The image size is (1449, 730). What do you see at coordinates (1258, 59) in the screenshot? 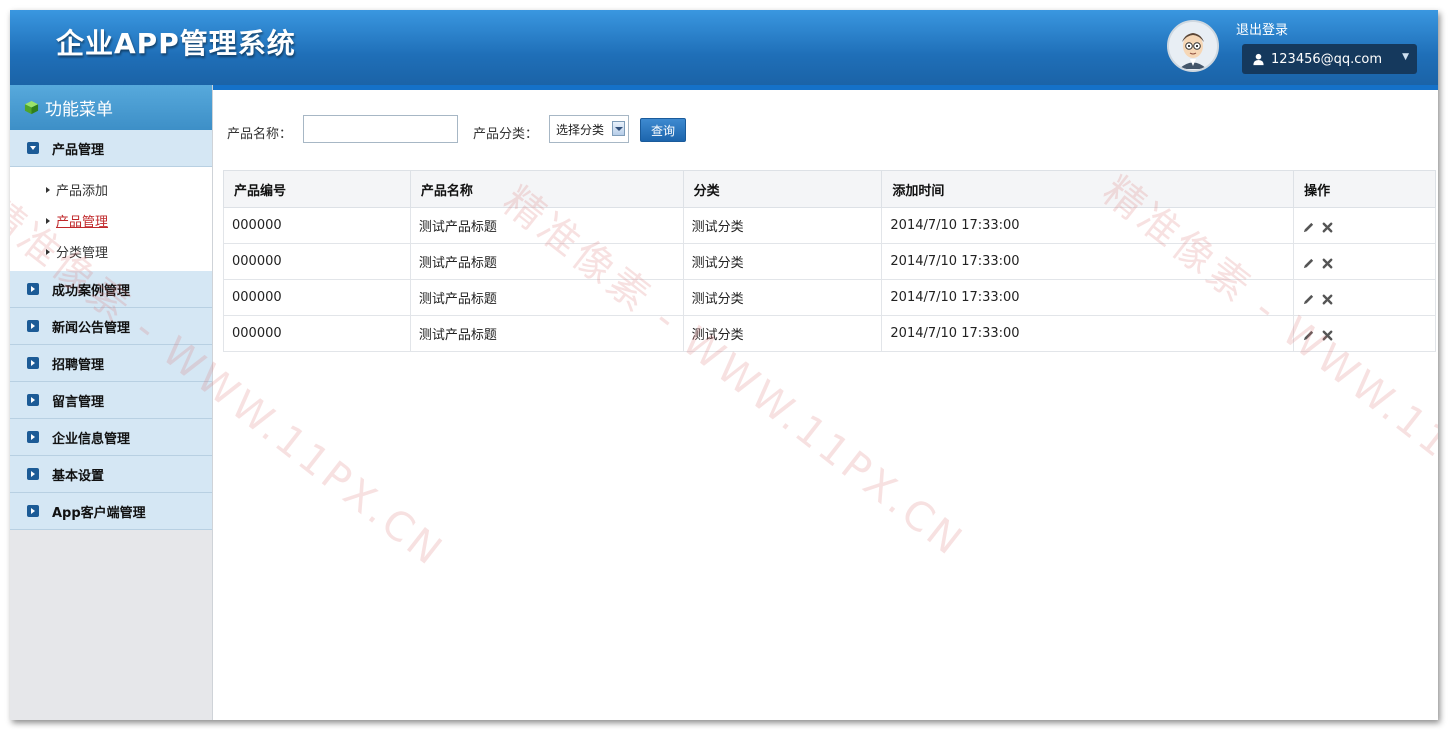
I see `user-icon` at bounding box center [1258, 59].